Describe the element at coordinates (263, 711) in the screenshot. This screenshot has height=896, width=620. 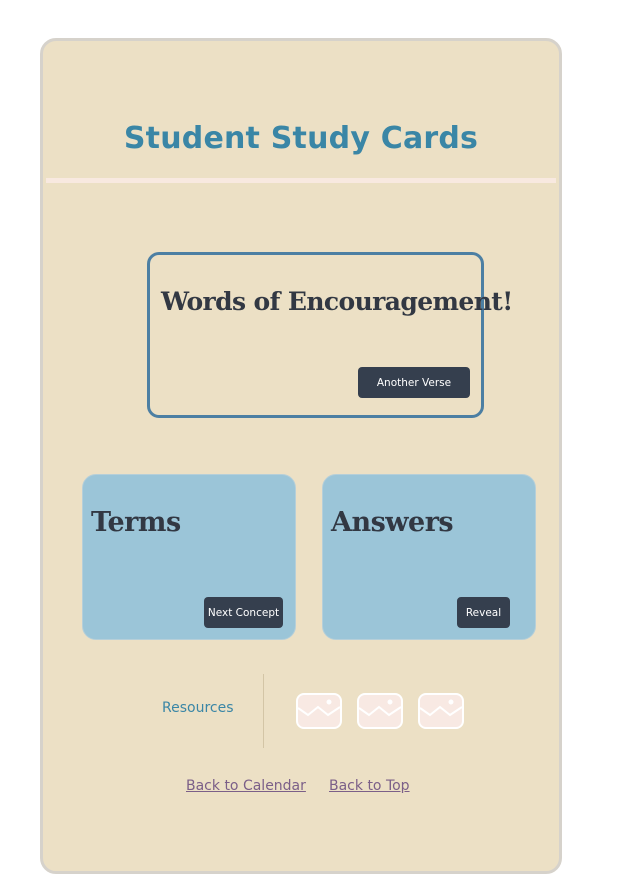
I see `resources-divider` at that location.